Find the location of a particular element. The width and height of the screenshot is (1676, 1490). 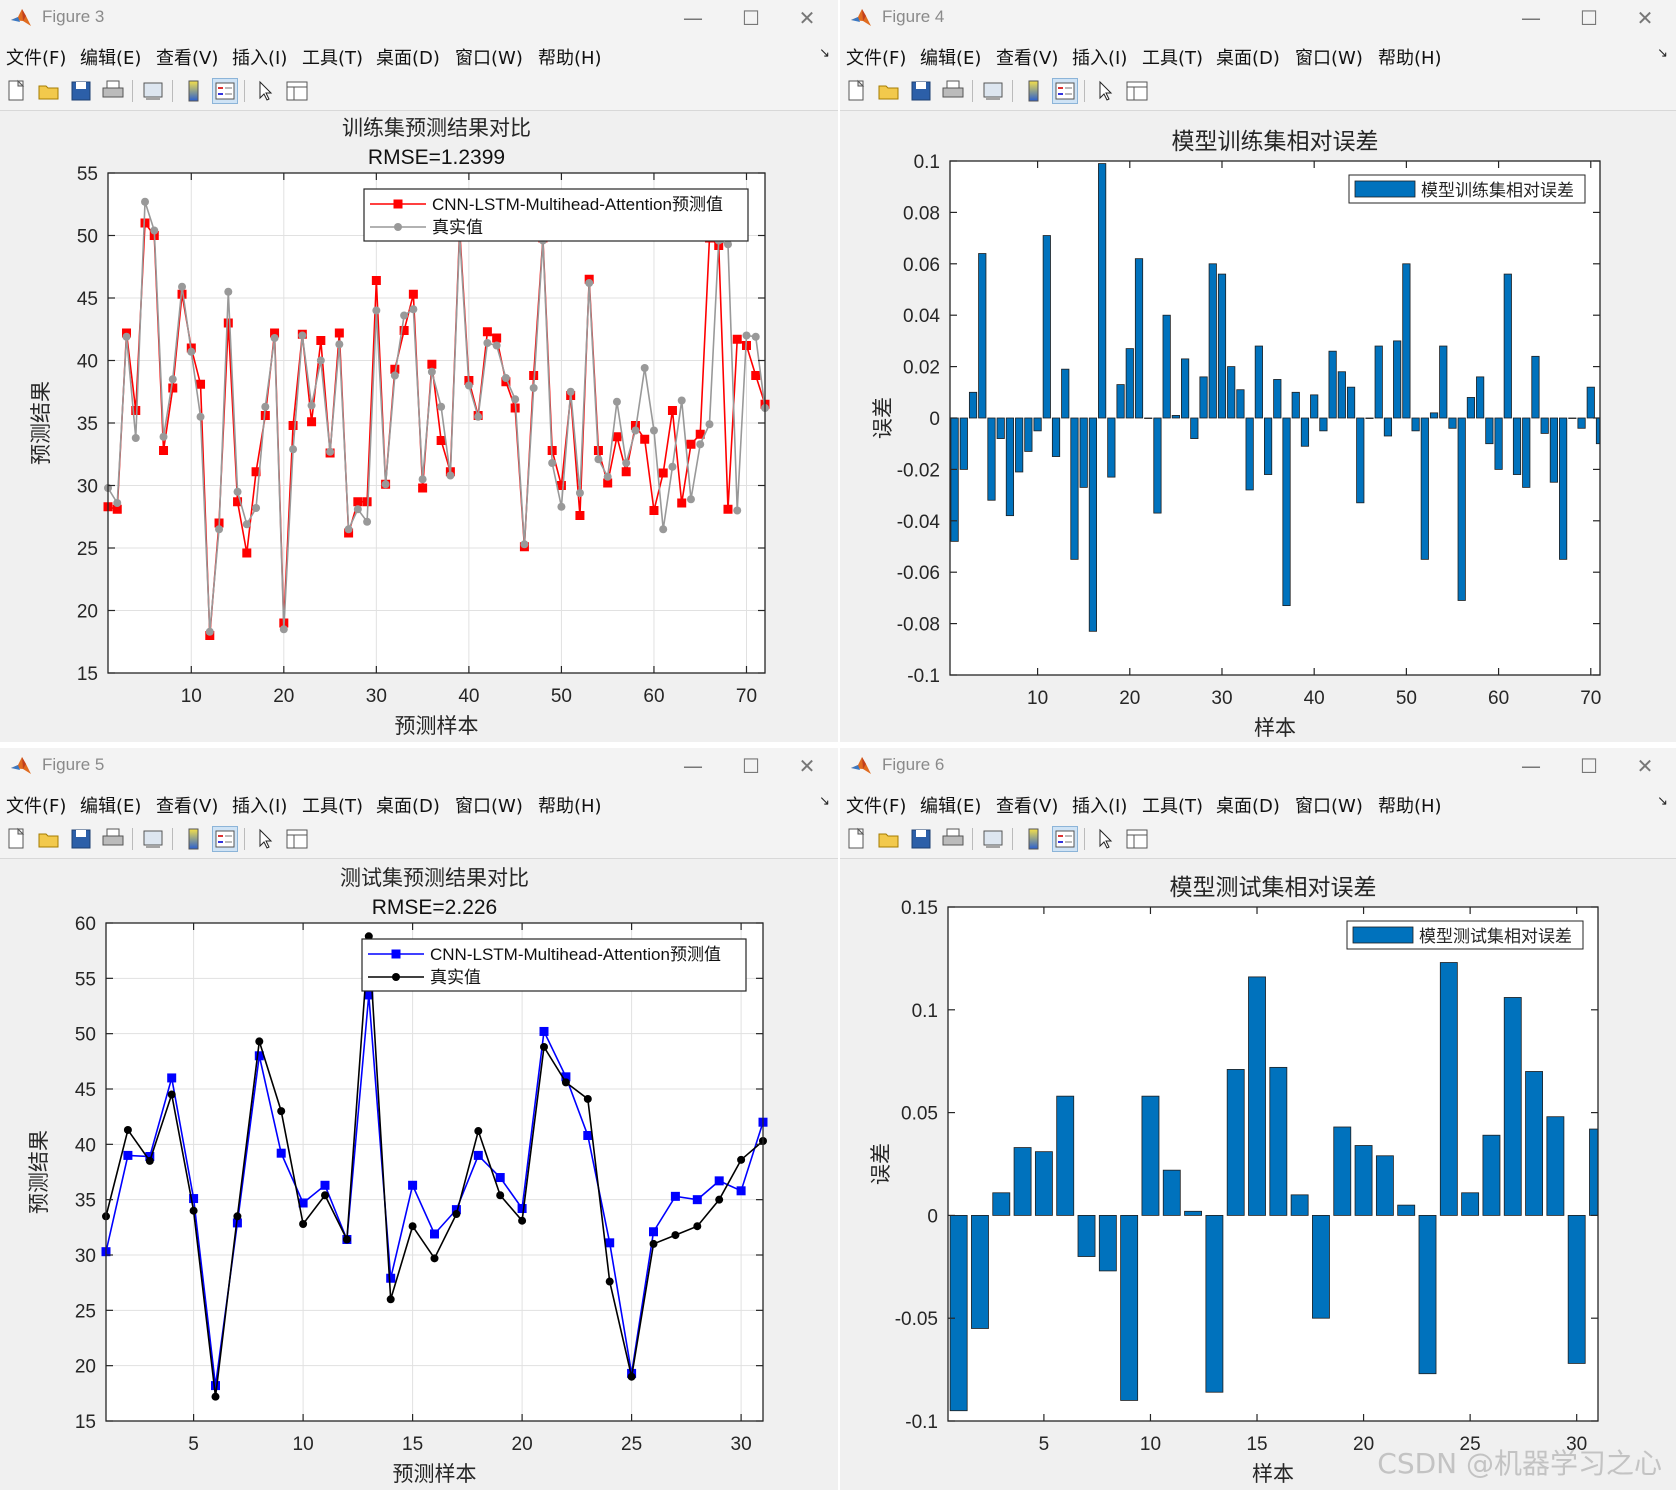

title-bar: Figure 3 — ☐ ✕ is located at coordinates (419, 19).